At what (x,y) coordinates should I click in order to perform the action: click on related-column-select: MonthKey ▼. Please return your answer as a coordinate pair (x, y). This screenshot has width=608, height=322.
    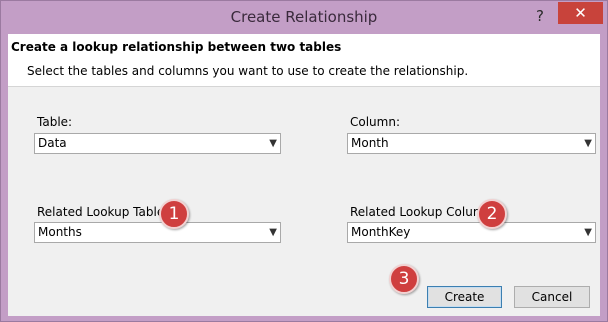
    Looking at the image, I should click on (471, 232).